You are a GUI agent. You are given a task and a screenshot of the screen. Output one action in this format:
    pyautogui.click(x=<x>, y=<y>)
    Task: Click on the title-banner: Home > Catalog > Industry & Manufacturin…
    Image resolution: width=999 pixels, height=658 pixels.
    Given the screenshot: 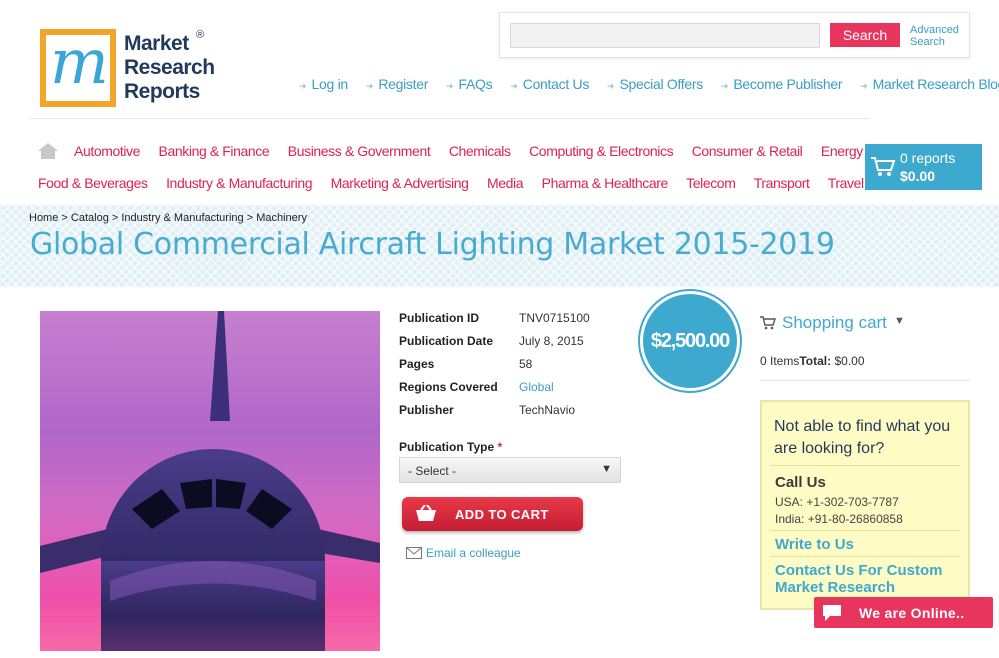 What is the action you would take?
    pyautogui.click(x=499, y=246)
    